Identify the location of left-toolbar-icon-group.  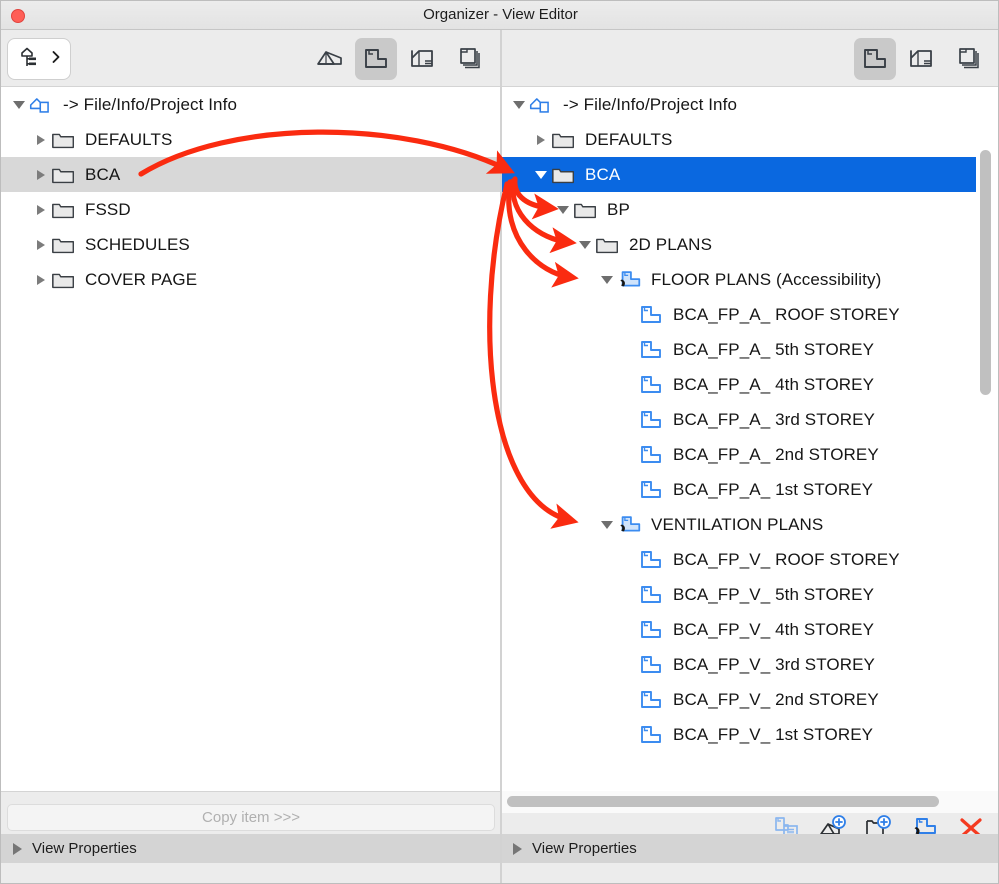
(399, 59).